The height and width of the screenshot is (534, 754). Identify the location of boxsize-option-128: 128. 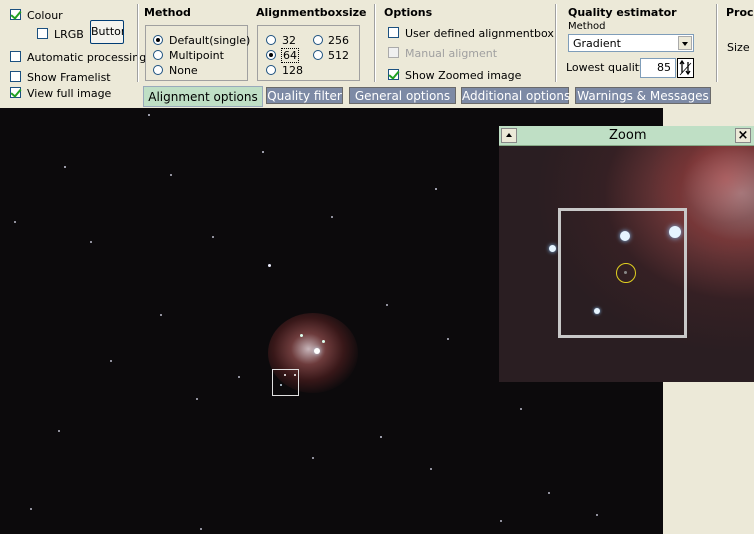
(292, 70).